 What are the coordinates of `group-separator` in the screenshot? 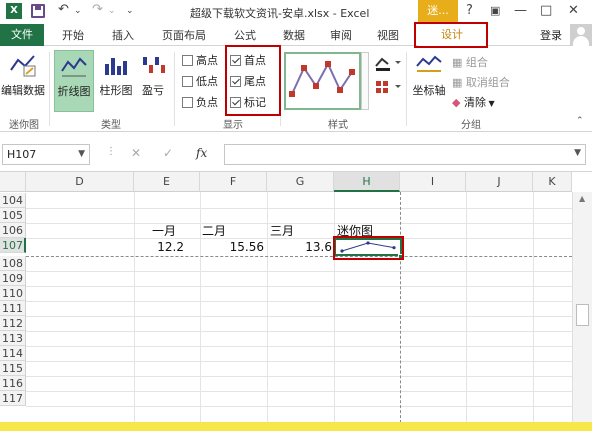 It's located at (49, 89).